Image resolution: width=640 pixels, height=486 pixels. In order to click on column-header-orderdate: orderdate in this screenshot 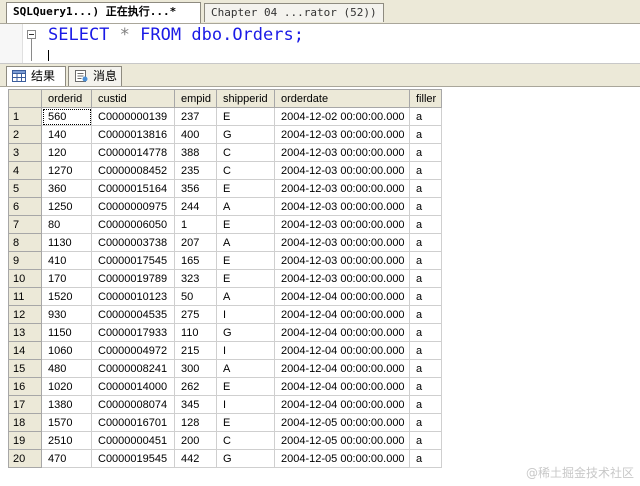, I will do `click(342, 98)`.